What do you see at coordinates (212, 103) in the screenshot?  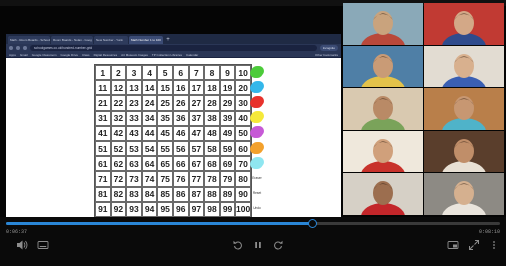 I see `number-cell: 28` at bounding box center [212, 103].